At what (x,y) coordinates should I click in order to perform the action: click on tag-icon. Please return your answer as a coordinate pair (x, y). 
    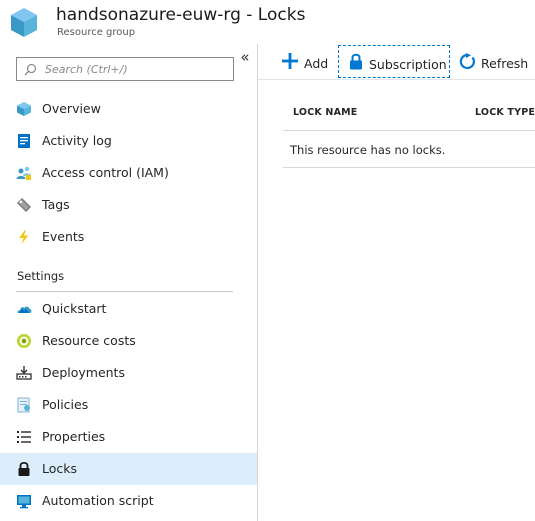
    Looking at the image, I should click on (24, 205).